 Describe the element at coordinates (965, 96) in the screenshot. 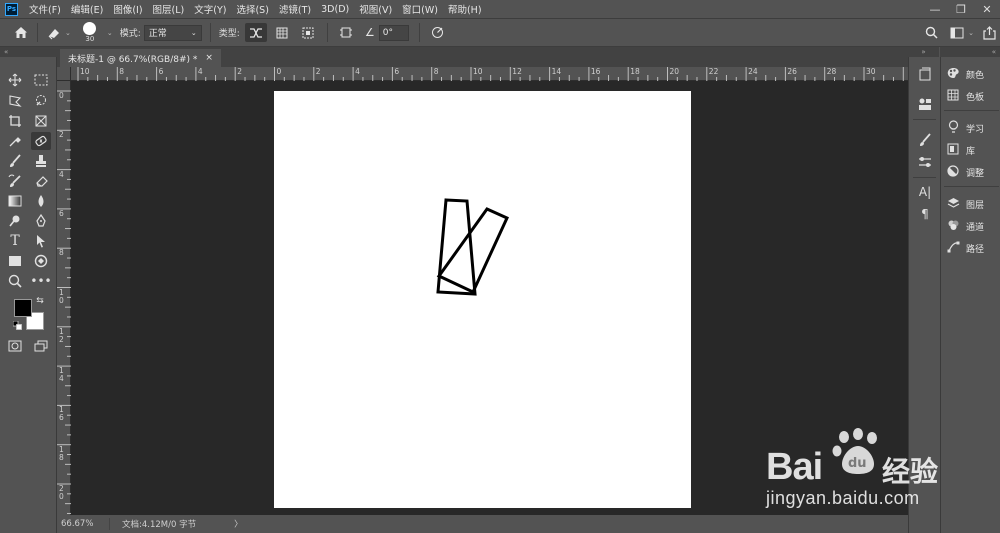

I see `swatches-panel-tab: 色板` at that location.